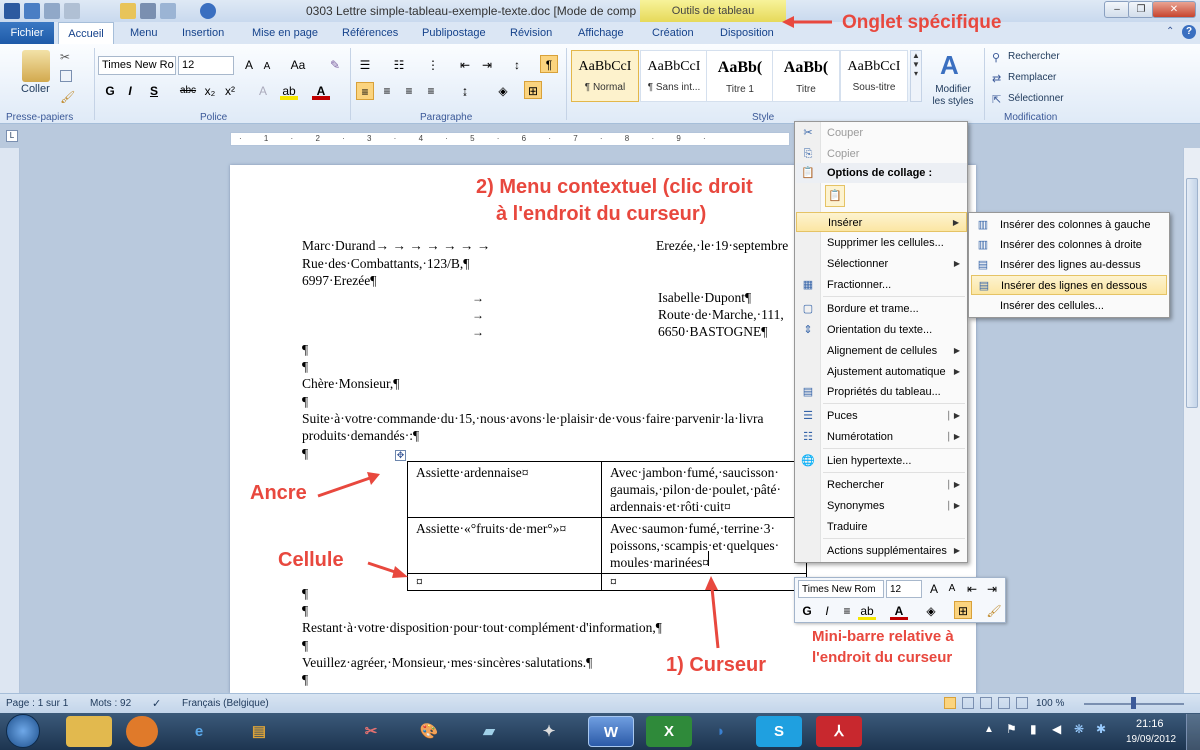 The height and width of the screenshot is (750, 1200). I want to click on scissors-icon: ✂, so click(808, 133).